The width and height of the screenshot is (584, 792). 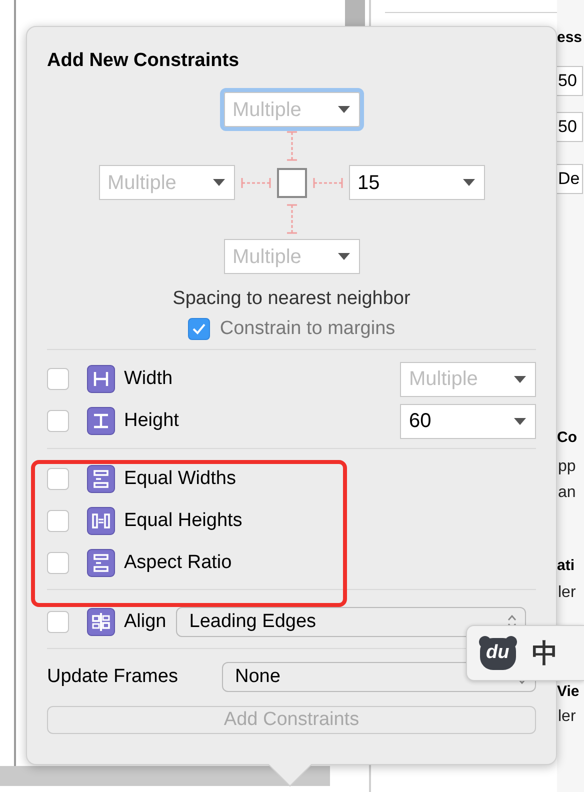 What do you see at coordinates (567, 438) in the screenshot?
I see `section-heading: Co` at bounding box center [567, 438].